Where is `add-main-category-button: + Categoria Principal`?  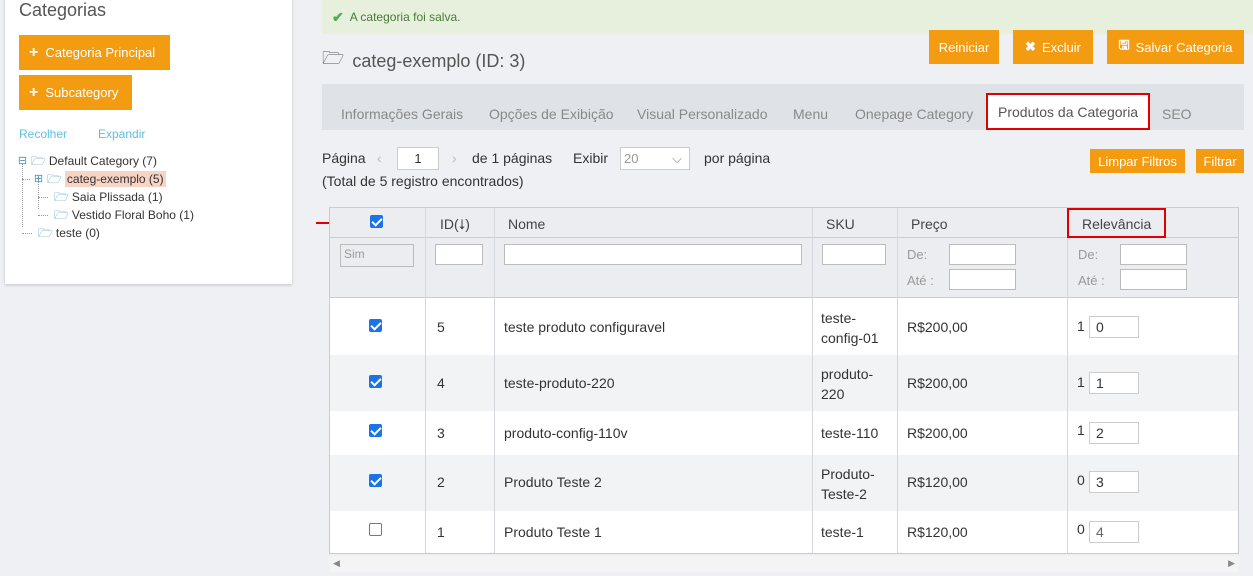 add-main-category-button: + Categoria Principal is located at coordinates (94, 52).